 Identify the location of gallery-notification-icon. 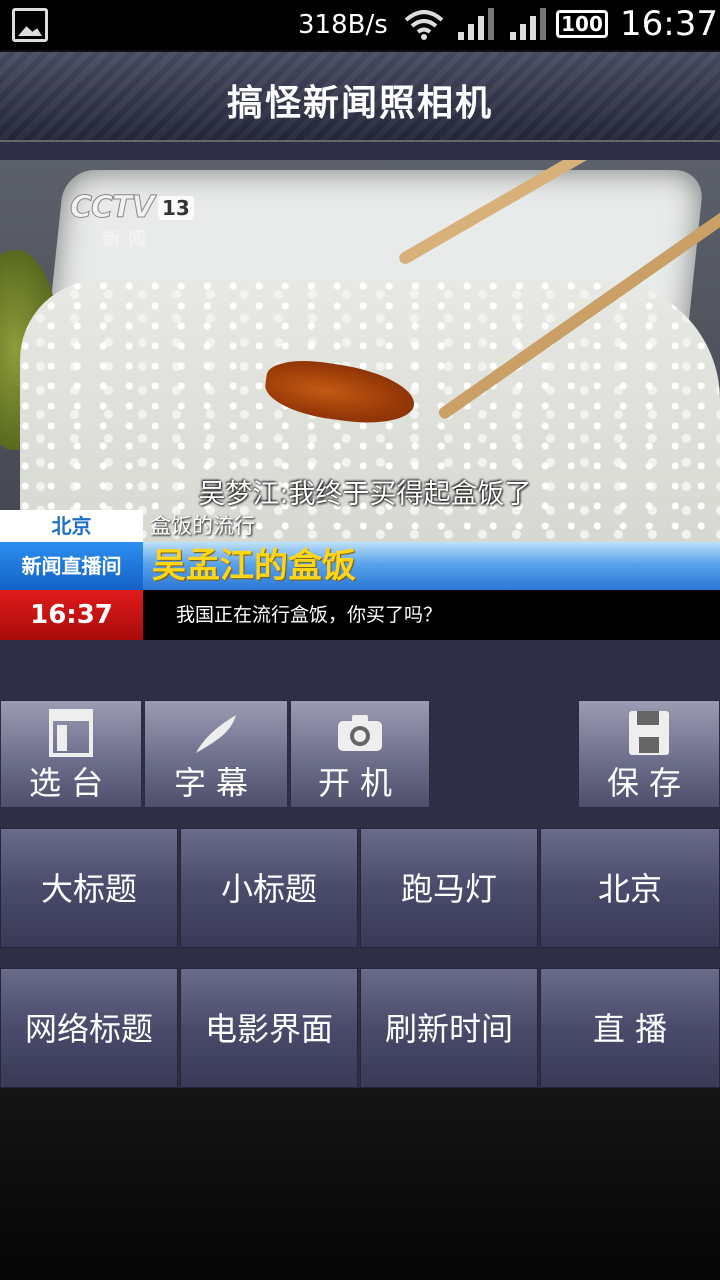
(30, 25).